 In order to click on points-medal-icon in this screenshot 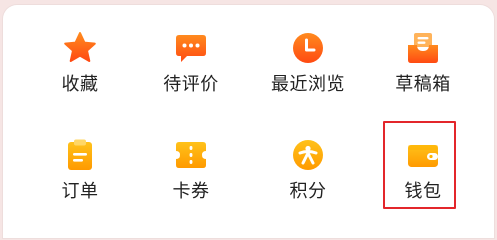, I will do `click(308, 155)`.